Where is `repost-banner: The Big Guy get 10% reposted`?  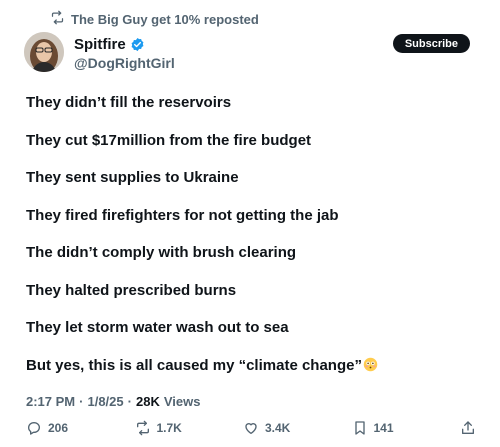
repost-banner: The Big Guy get 10% reposted is located at coordinates (154, 19).